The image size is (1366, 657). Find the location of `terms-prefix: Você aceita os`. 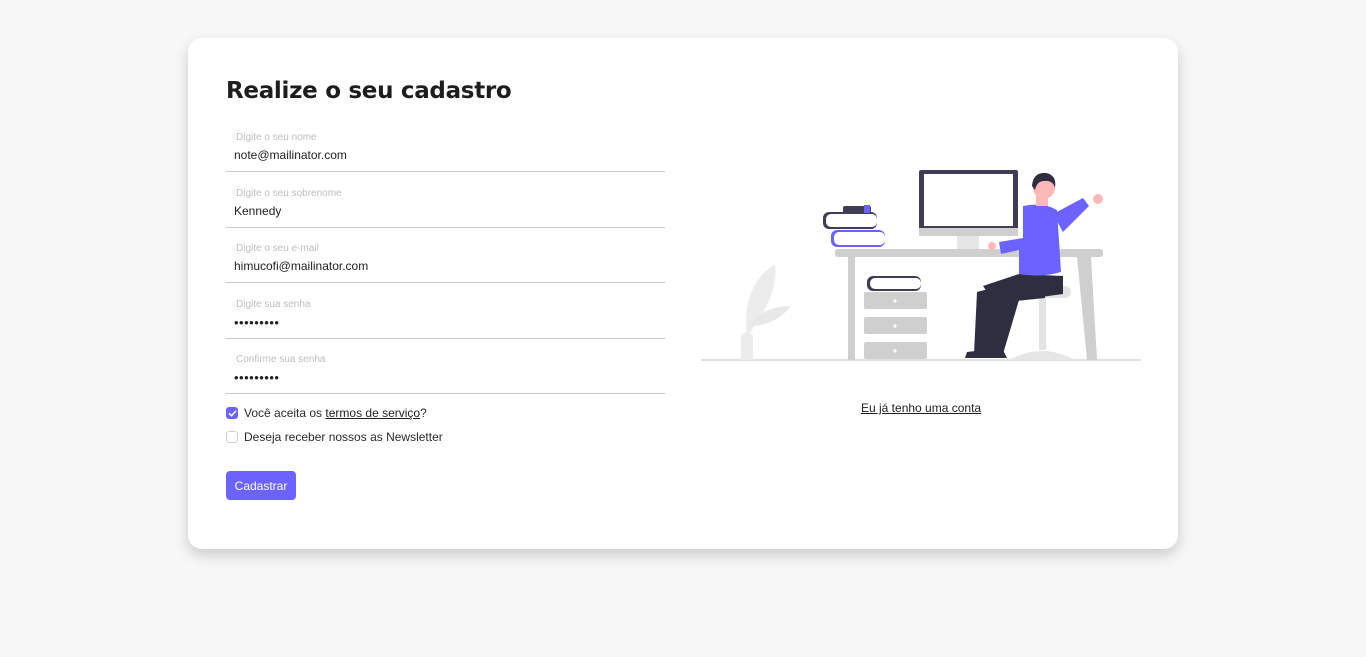

terms-prefix: Você aceita os is located at coordinates (285, 413).